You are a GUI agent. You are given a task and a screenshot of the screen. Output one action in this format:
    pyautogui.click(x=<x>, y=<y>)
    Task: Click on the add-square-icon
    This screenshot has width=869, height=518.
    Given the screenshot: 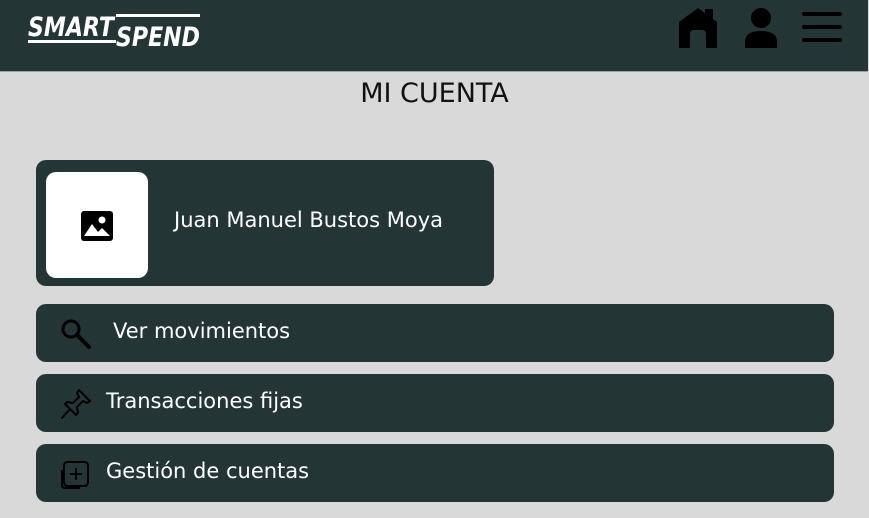 What is the action you would take?
    pyautogui.click(x=75, y=475)
    